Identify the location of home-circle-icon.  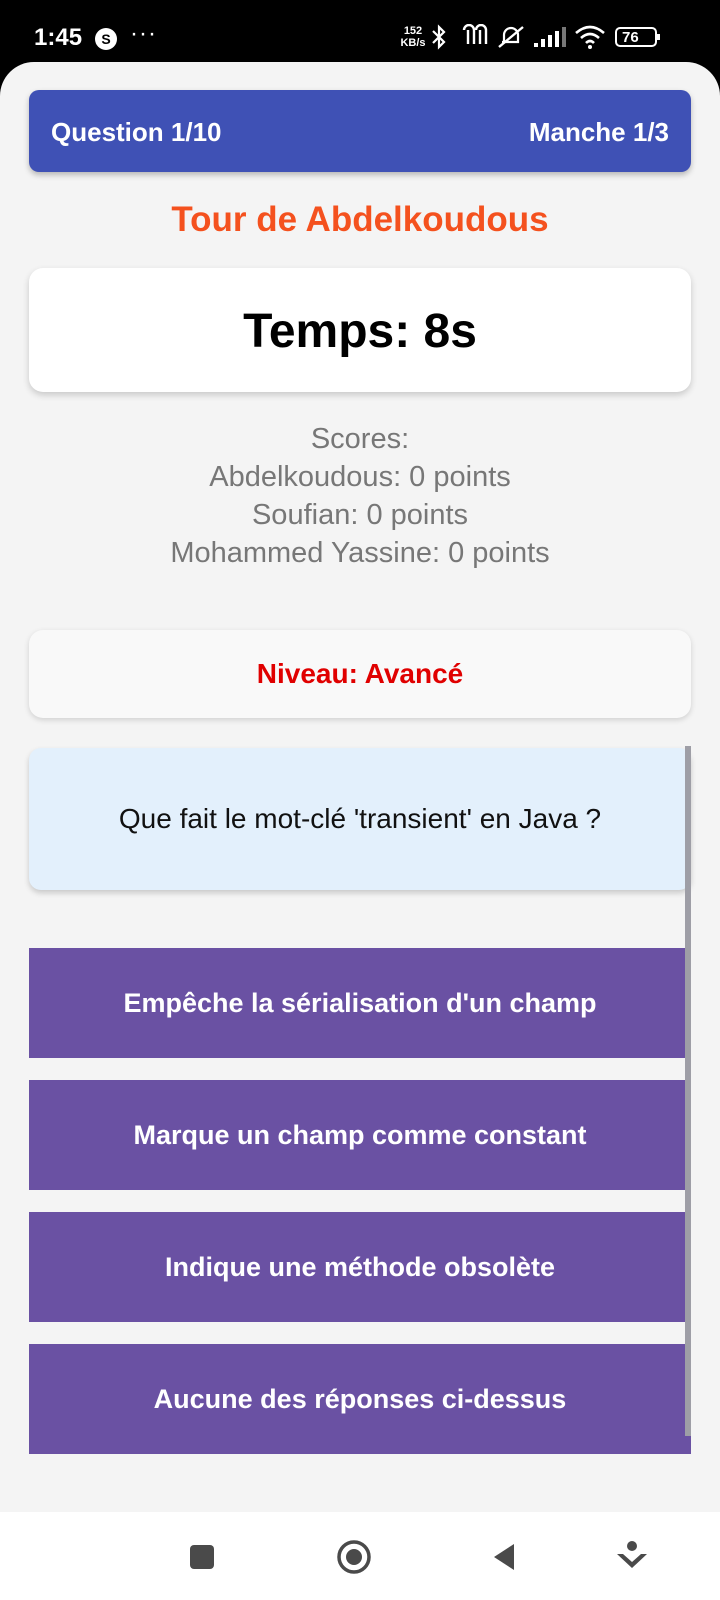
(354, 1557).